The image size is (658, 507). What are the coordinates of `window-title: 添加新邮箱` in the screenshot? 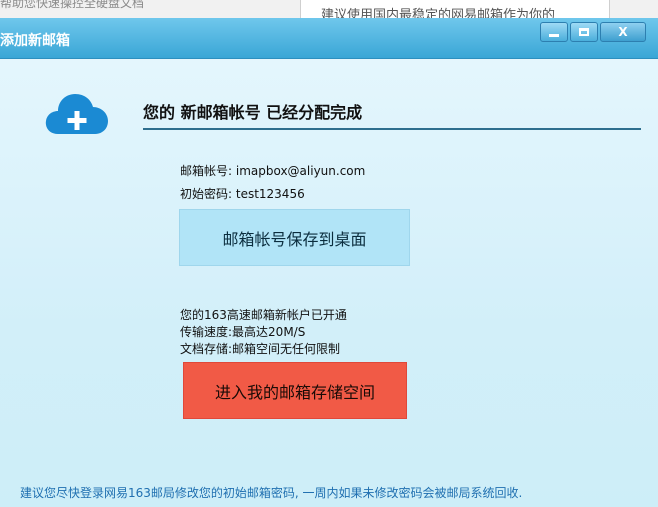 It's located at (35, 41).